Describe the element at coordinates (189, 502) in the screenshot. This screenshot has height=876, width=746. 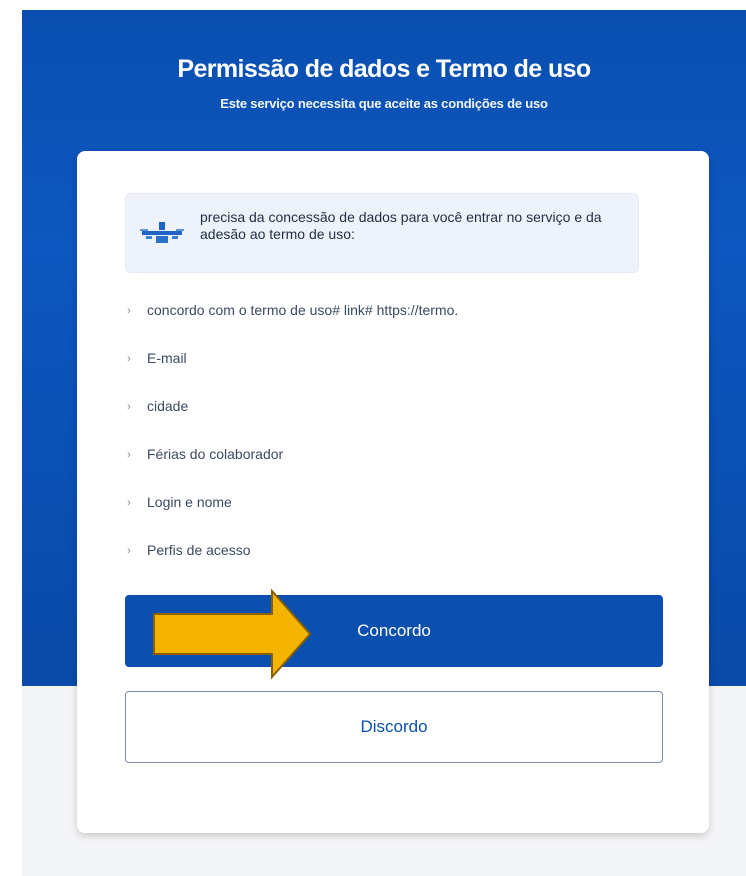
I see `permission-label: Login e nome` at that location.